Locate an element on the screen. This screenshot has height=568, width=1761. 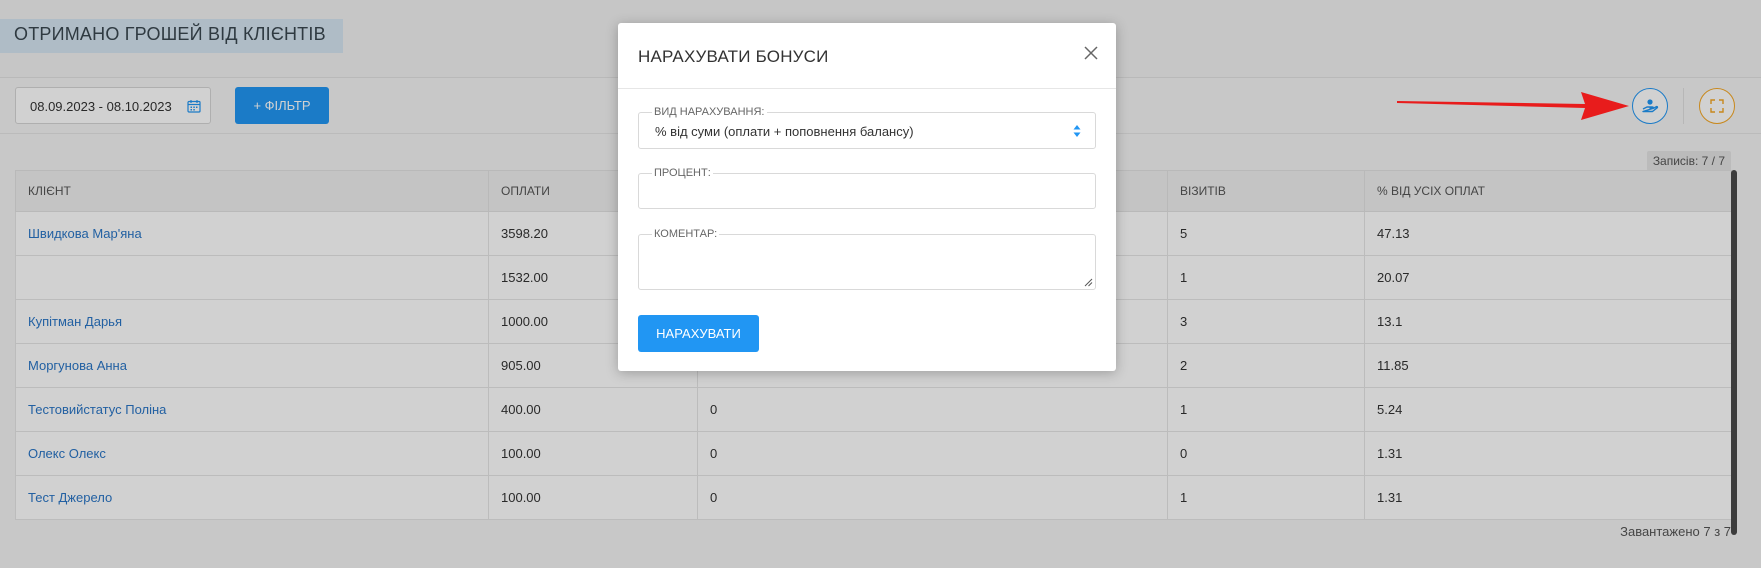
comment-field: КОМЕНТАР: is located at coordinates (867, 259).